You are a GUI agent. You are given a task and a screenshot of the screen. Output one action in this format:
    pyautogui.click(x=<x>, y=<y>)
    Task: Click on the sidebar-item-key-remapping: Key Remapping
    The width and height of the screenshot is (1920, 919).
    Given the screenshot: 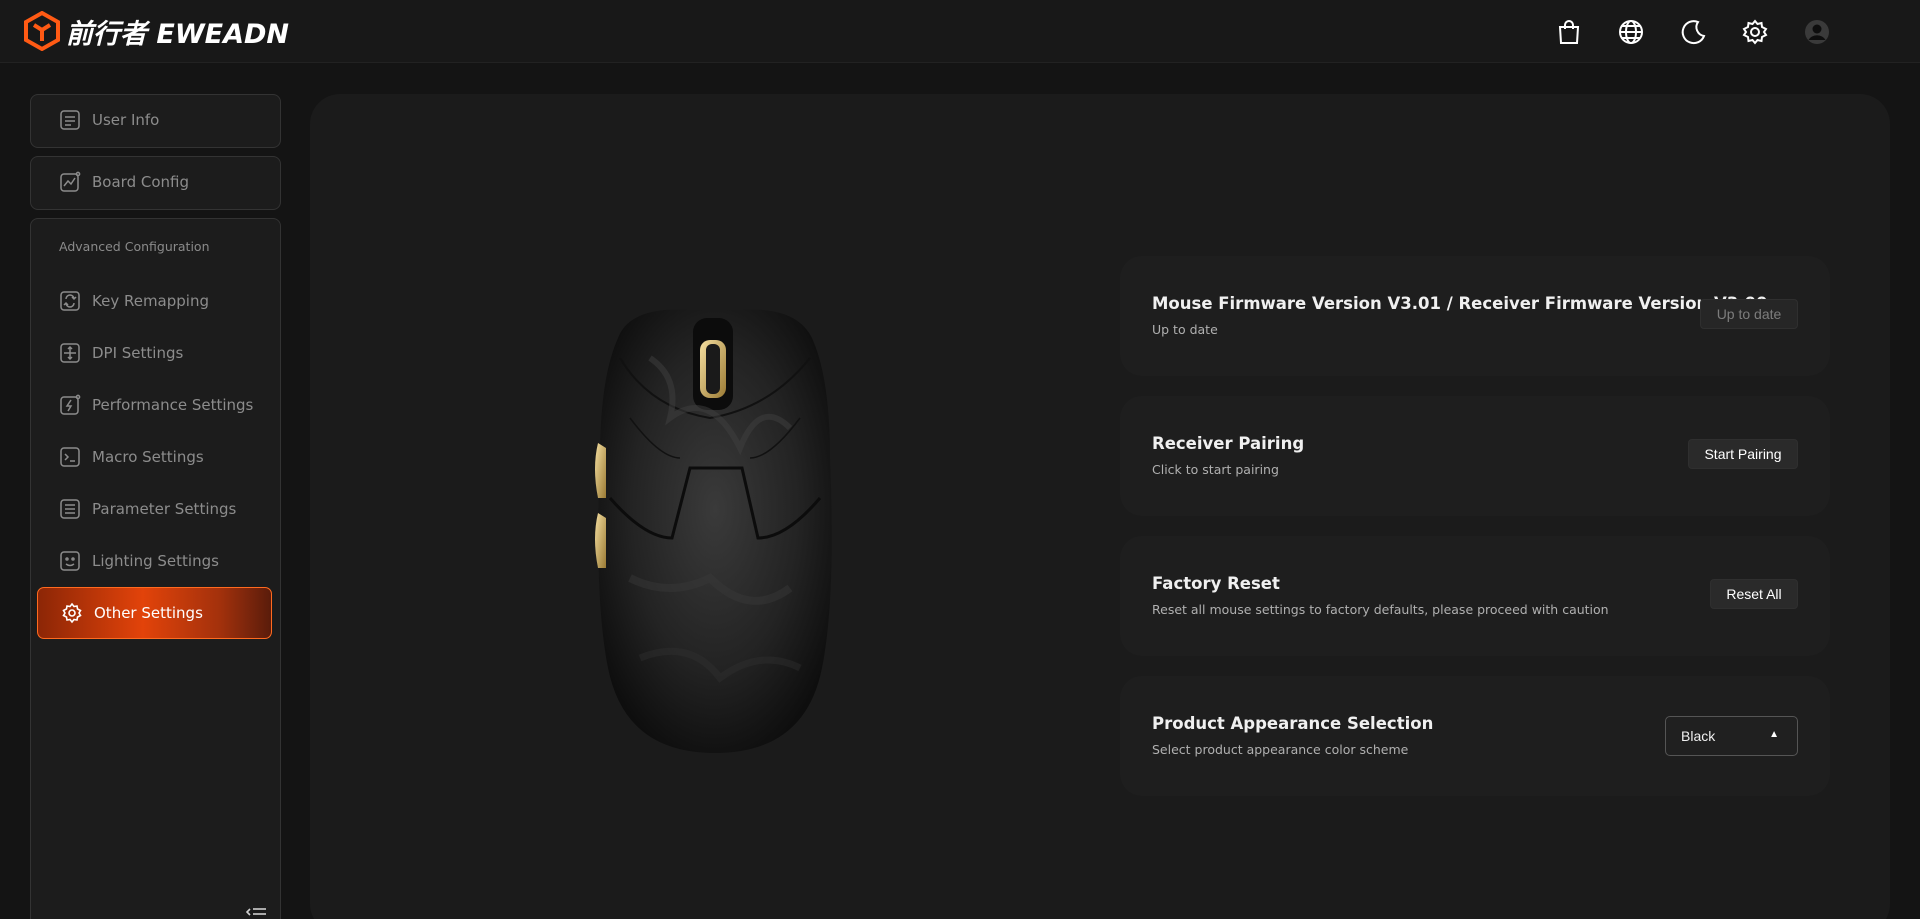 What is the action you would take?
    pyautogui.click(x=134, y=301)
    